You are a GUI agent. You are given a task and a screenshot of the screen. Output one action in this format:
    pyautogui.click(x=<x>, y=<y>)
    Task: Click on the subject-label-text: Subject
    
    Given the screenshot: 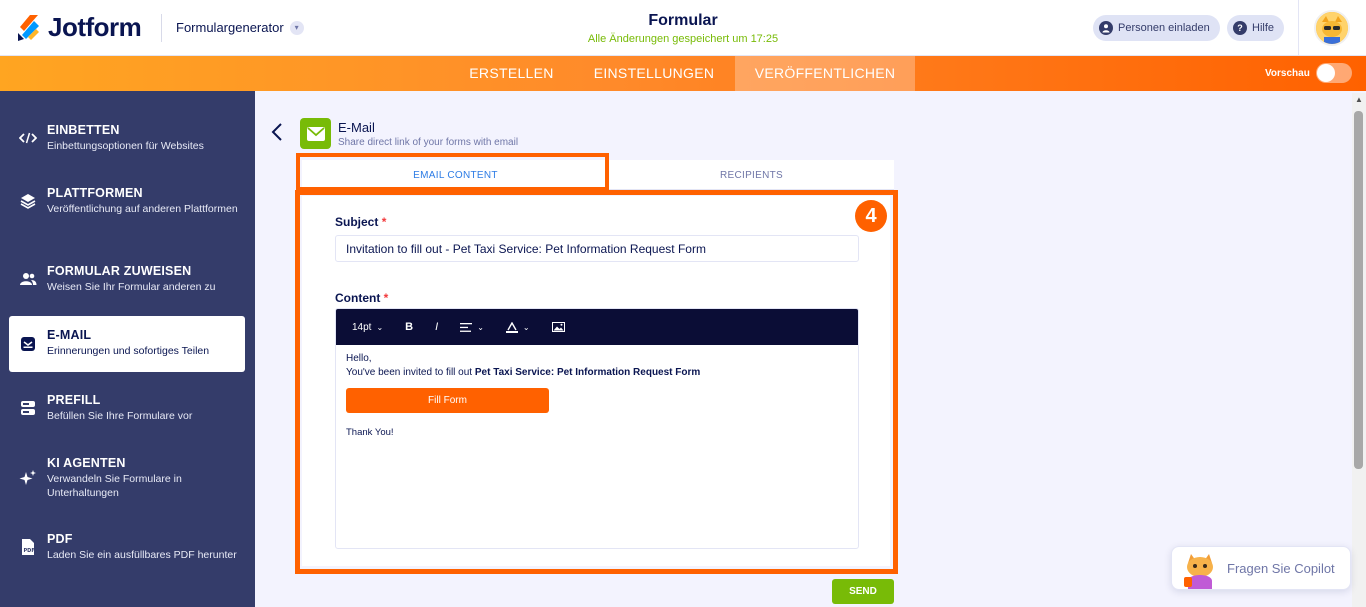 What is the action you would take?
    pyautogui.click(x=357, y=222)
    